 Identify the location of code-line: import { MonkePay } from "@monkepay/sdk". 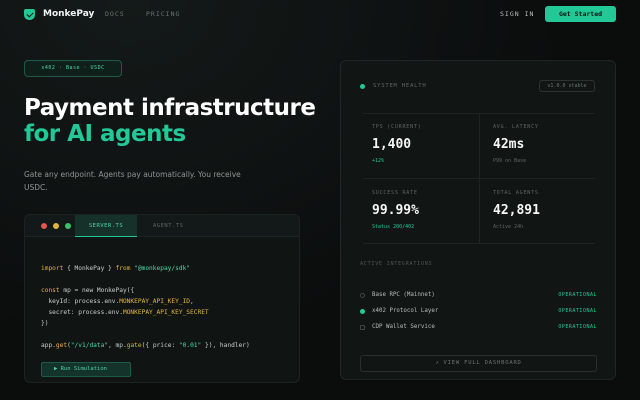
(116, 268).